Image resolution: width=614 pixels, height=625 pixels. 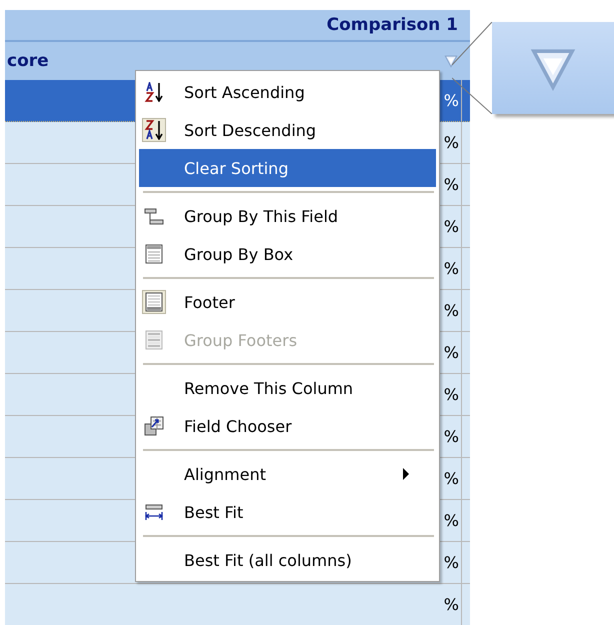 I want to click on column-header-label: core, so click(x=28, y=61).